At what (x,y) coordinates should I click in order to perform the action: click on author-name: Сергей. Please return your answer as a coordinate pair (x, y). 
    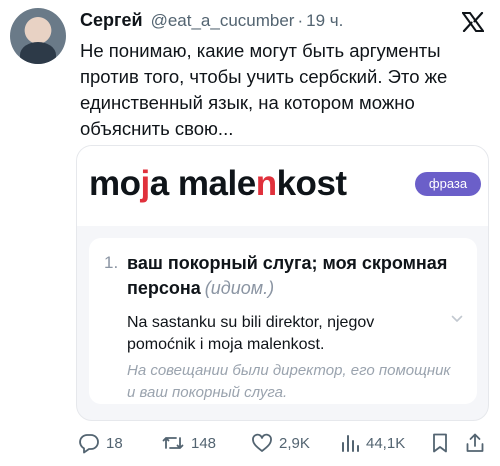
    Looking at the image, I should click on (111, 20).